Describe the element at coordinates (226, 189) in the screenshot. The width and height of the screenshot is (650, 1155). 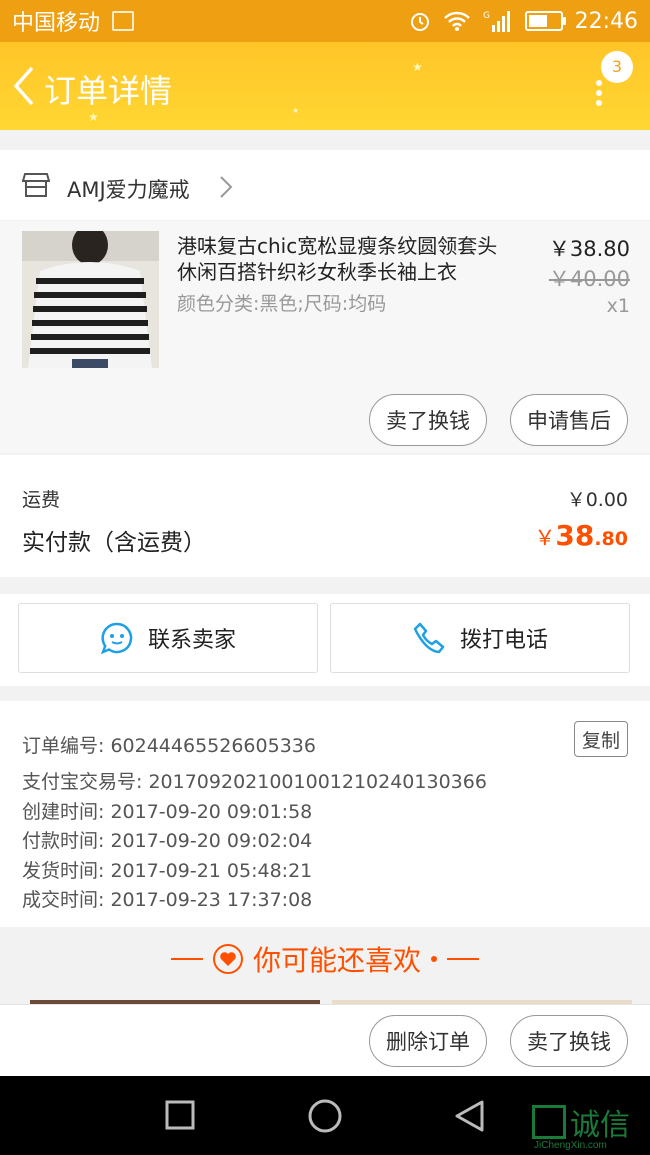
I see `chevron-right-icon` at that location.